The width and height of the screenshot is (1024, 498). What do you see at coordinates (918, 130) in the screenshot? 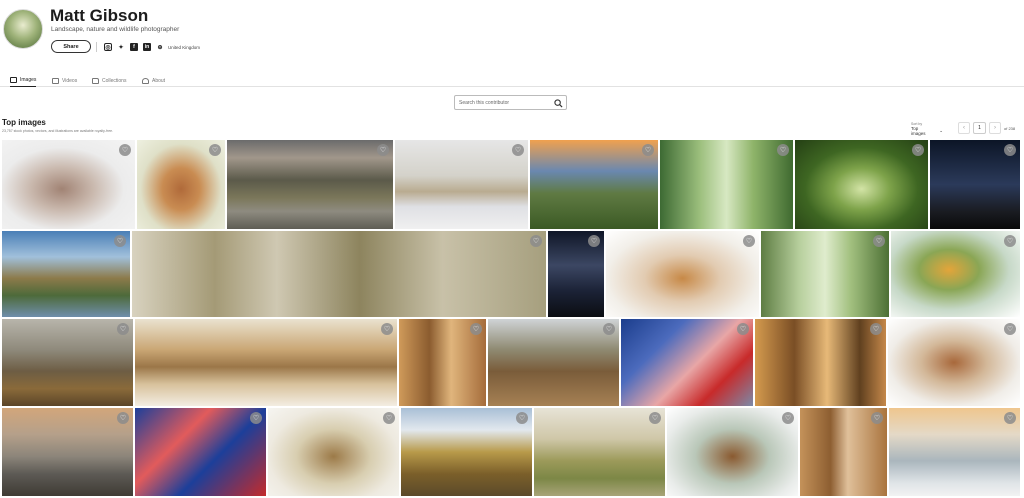
I see `sort-value: Top images` at bounding box center [918, 130].